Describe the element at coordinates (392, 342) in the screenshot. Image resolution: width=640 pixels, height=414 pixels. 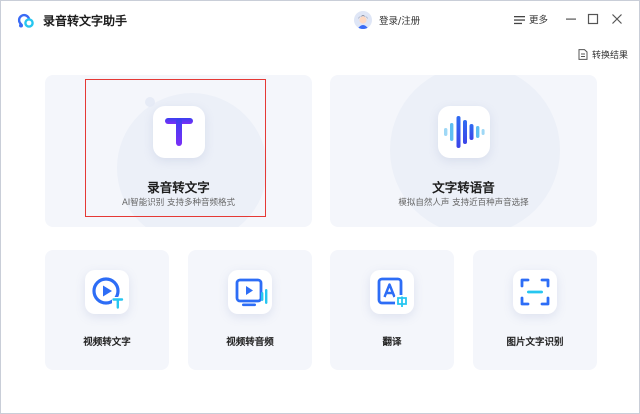
I see `translate-title: 翻译` at that location.